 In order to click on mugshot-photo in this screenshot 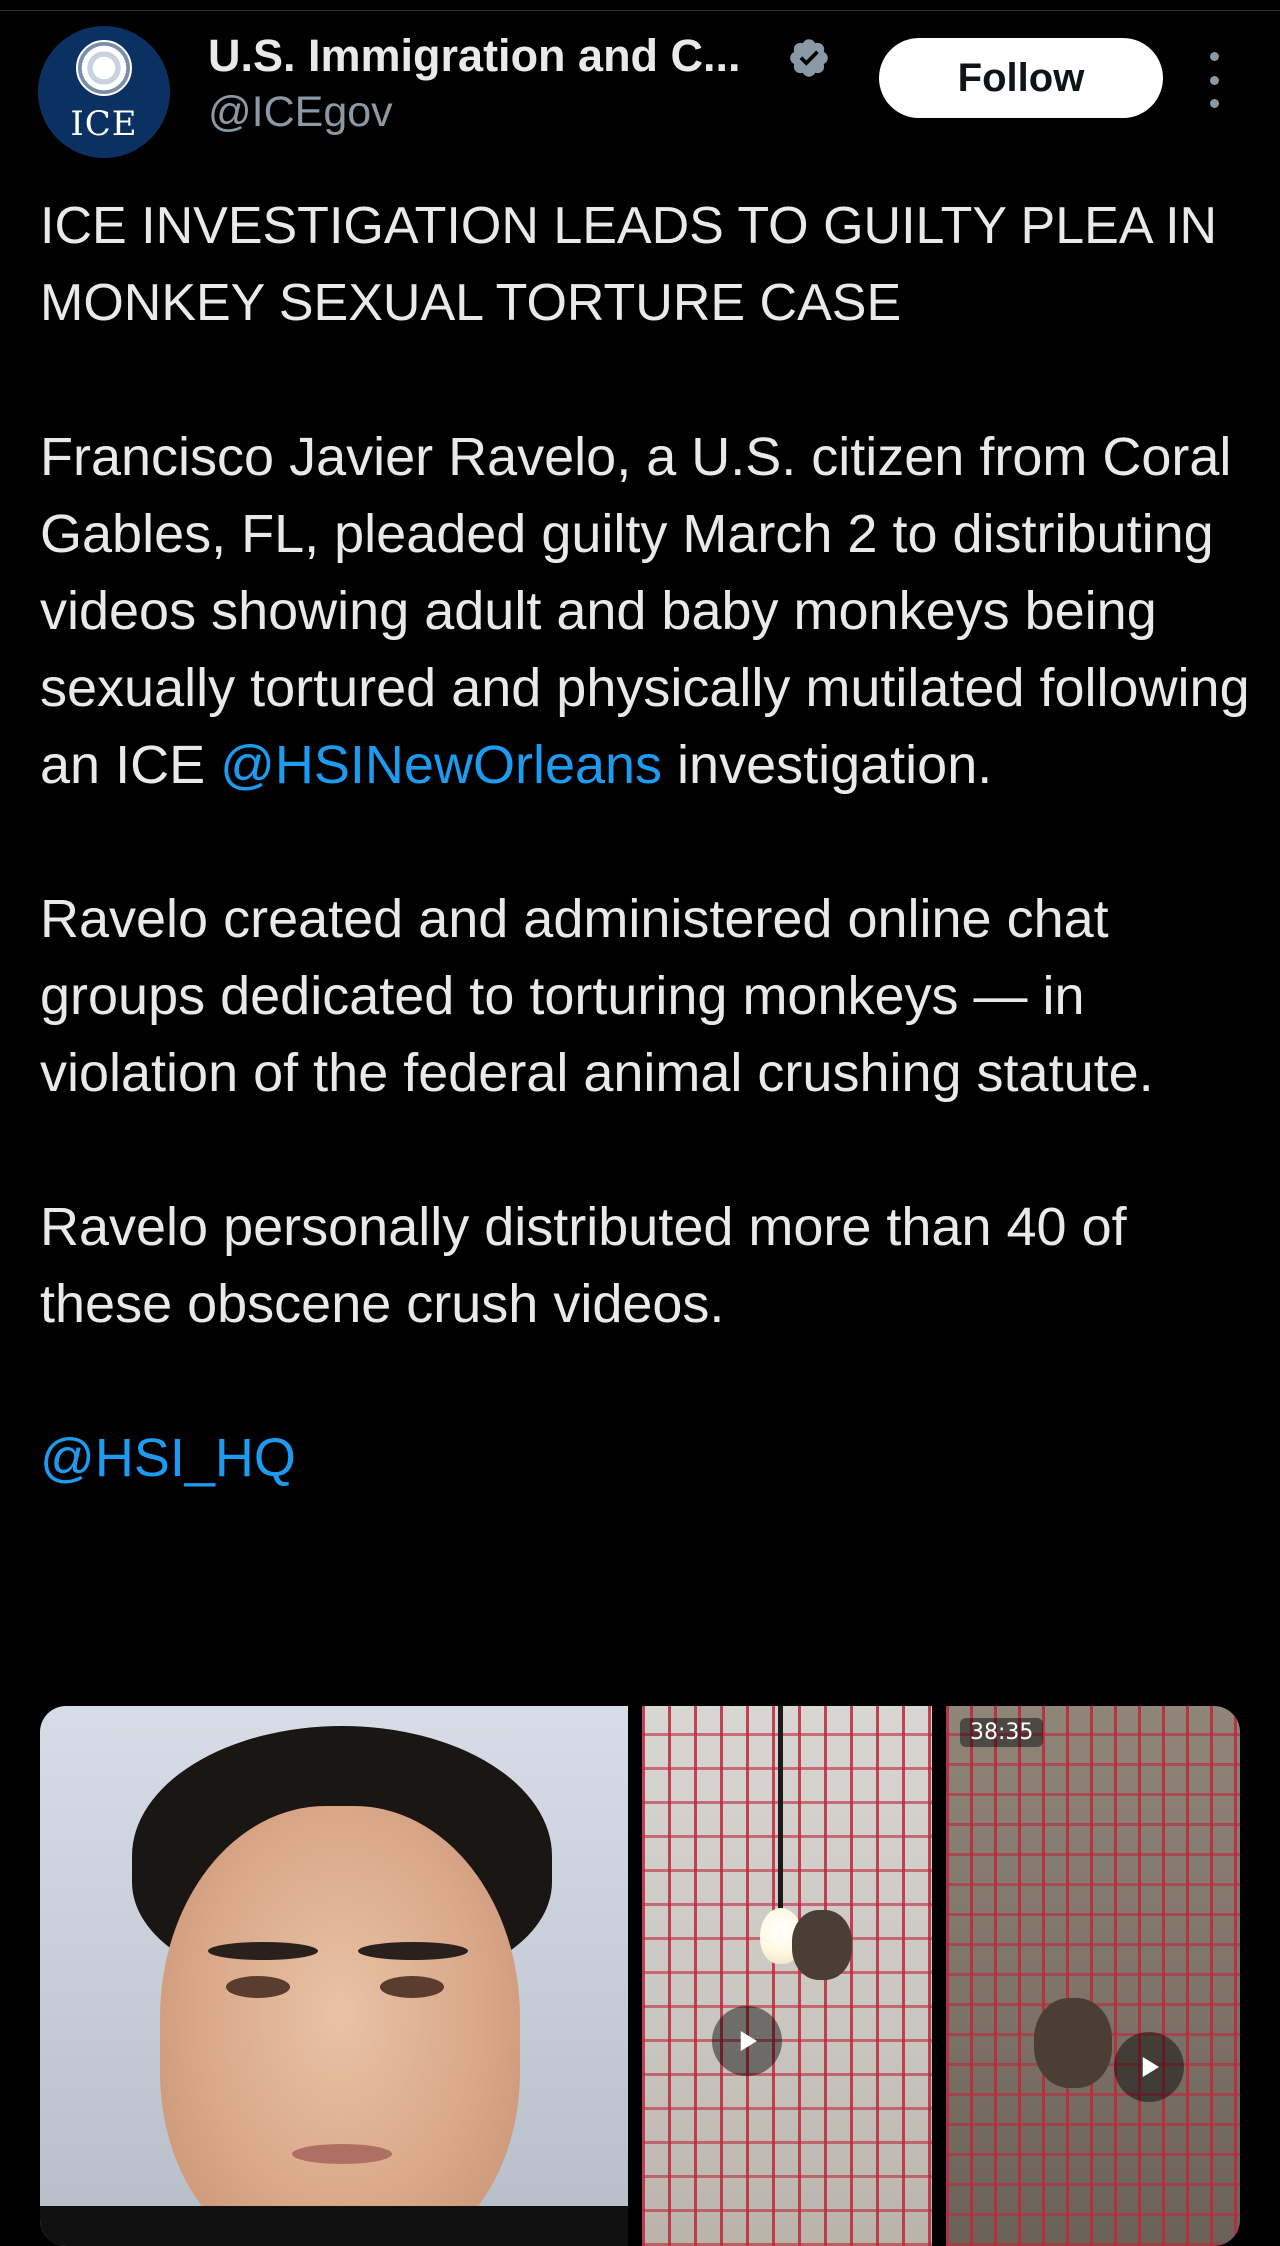, I will do `click(334, 1976)`.